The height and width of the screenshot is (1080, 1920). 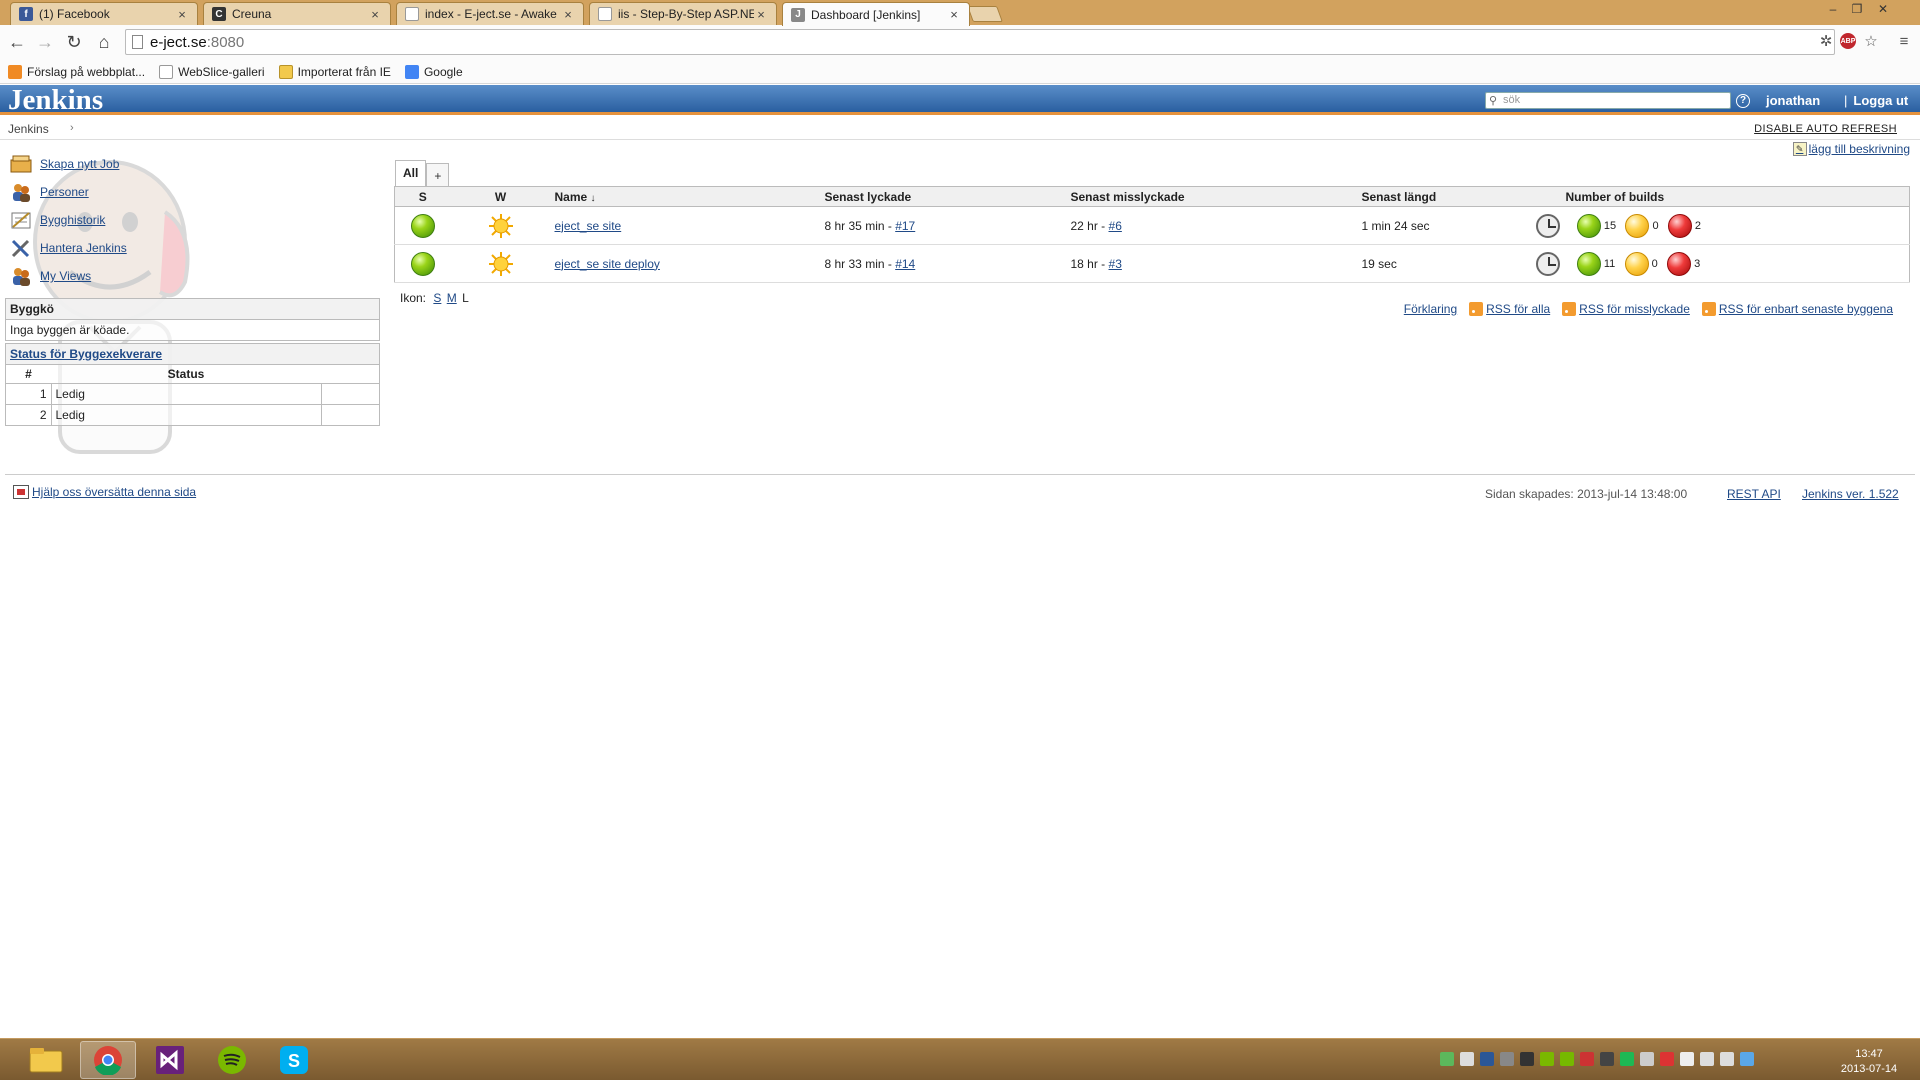 What do you see at coordinates (1904, 41) in the screenshot?
I see `menu-icon: ≡` at bounding box center [1904, 41].